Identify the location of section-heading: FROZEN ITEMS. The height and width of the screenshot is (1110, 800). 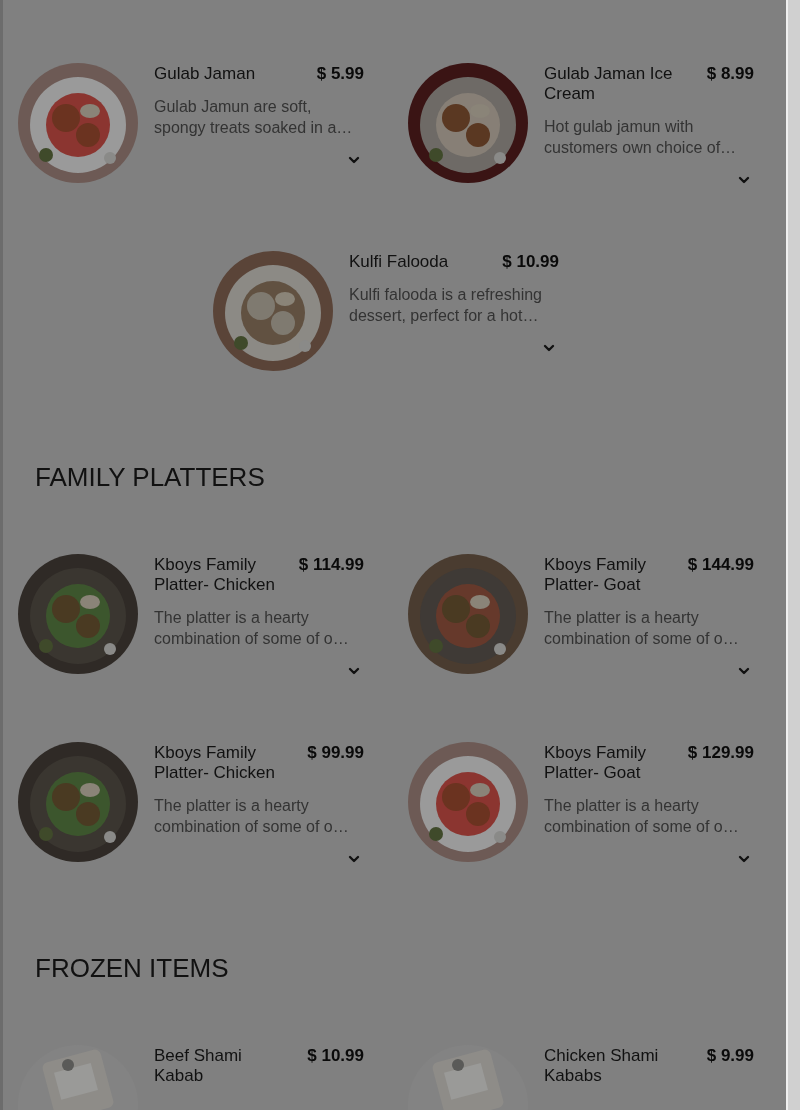
(132, 968).